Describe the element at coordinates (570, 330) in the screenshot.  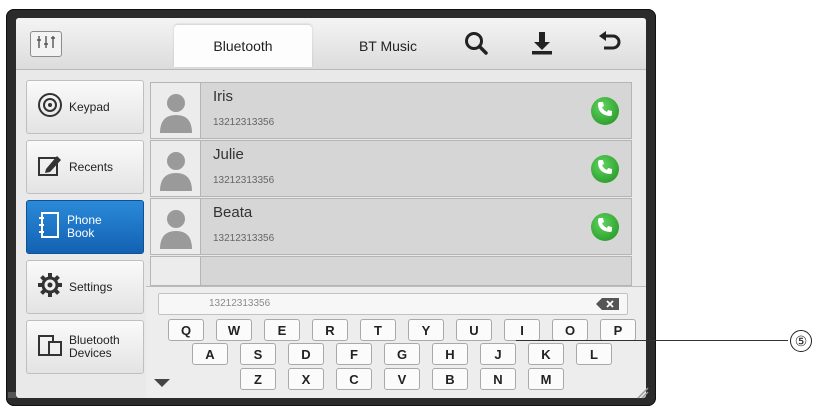
I see `key-o: O` at that location.